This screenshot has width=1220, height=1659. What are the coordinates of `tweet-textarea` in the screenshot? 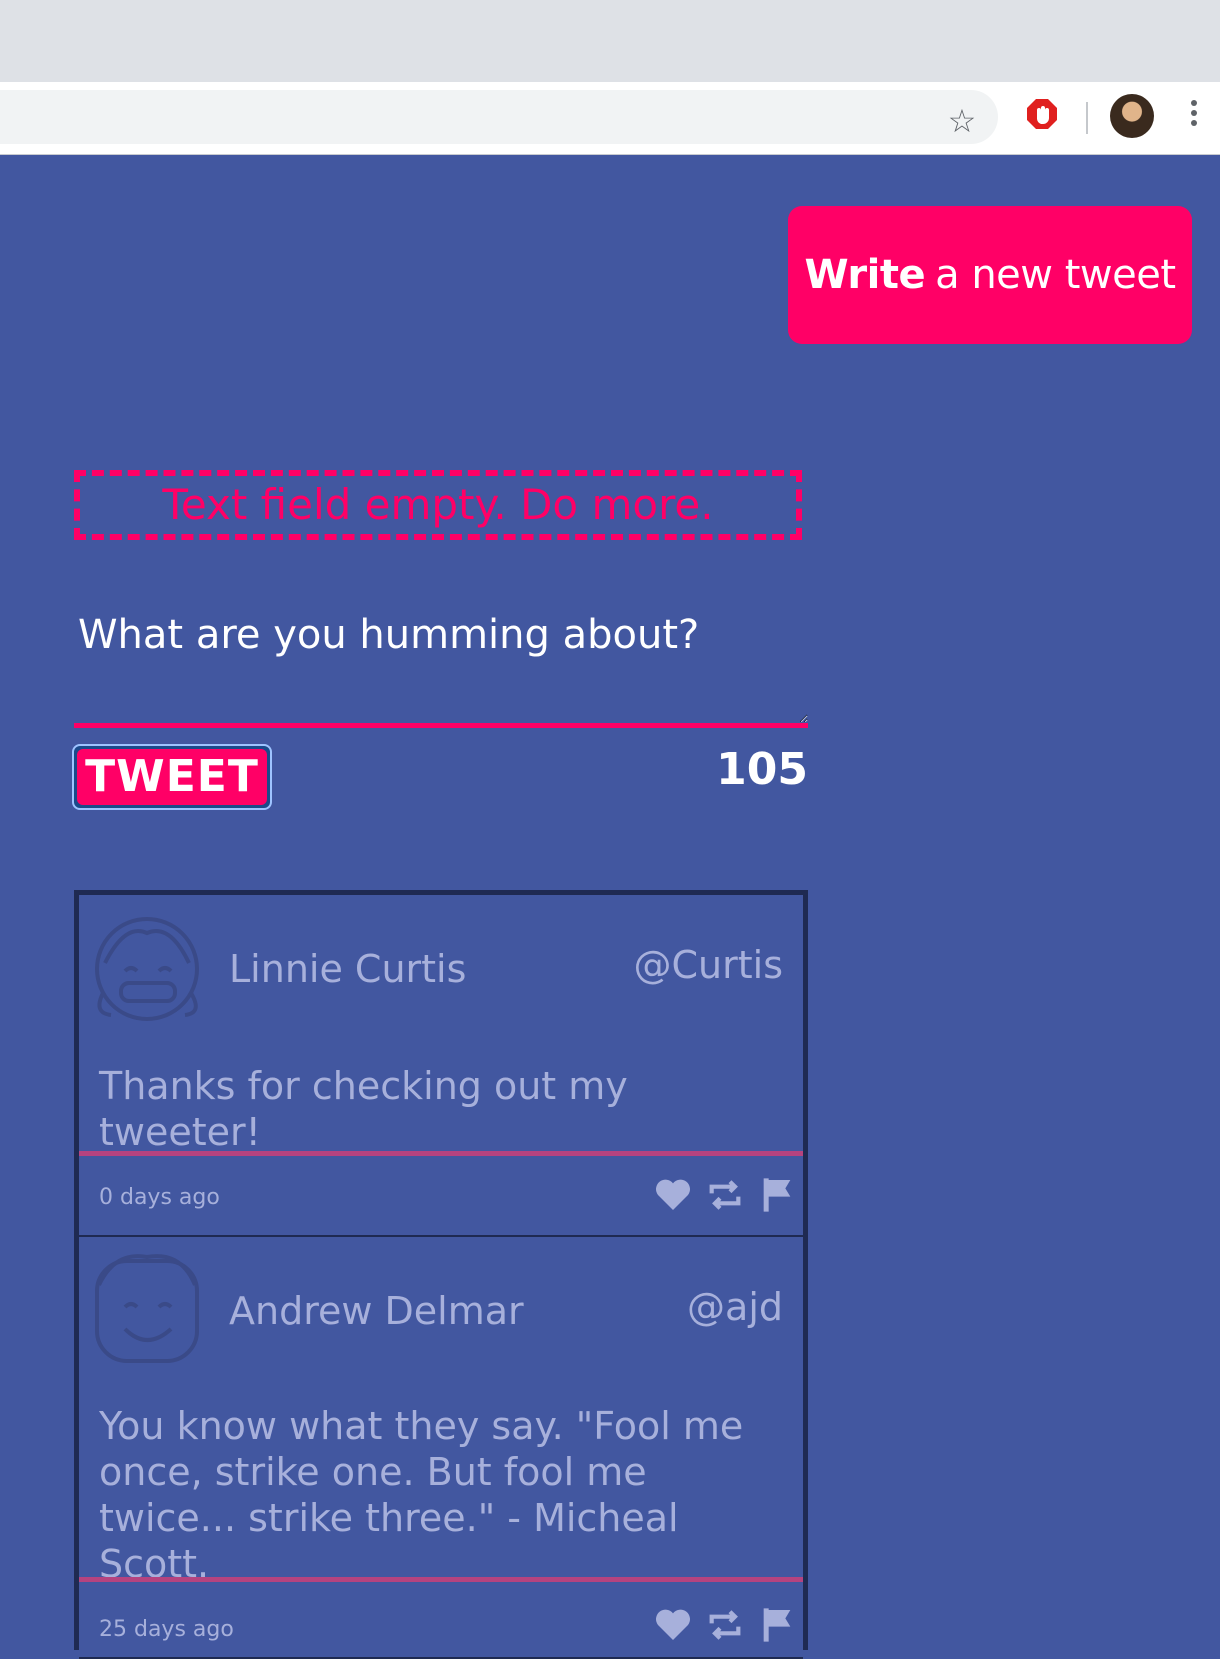 It's located at (441, 664).